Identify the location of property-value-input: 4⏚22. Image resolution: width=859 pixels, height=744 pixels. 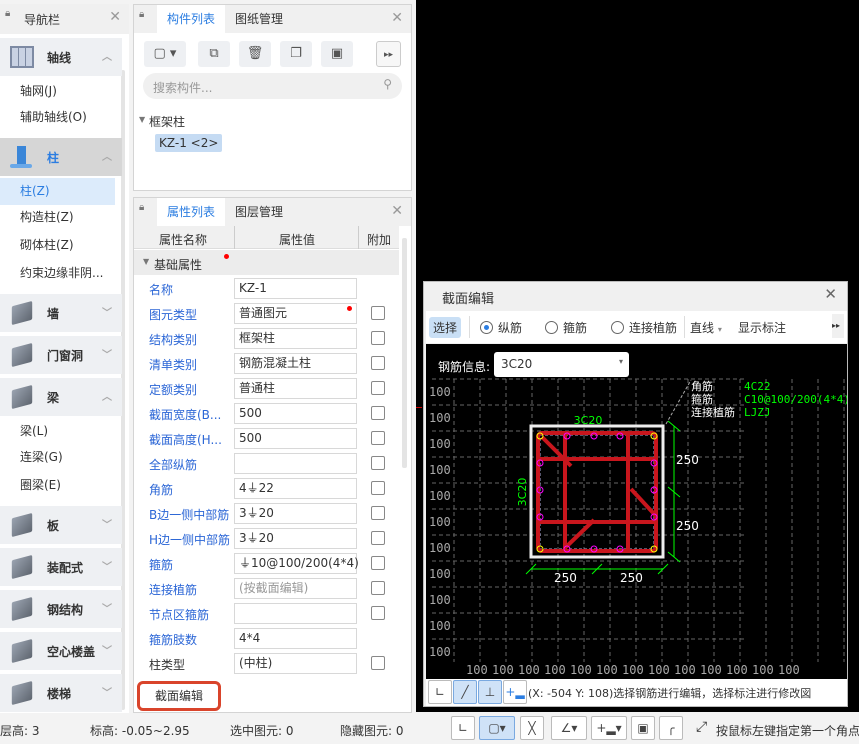
(295, 488).